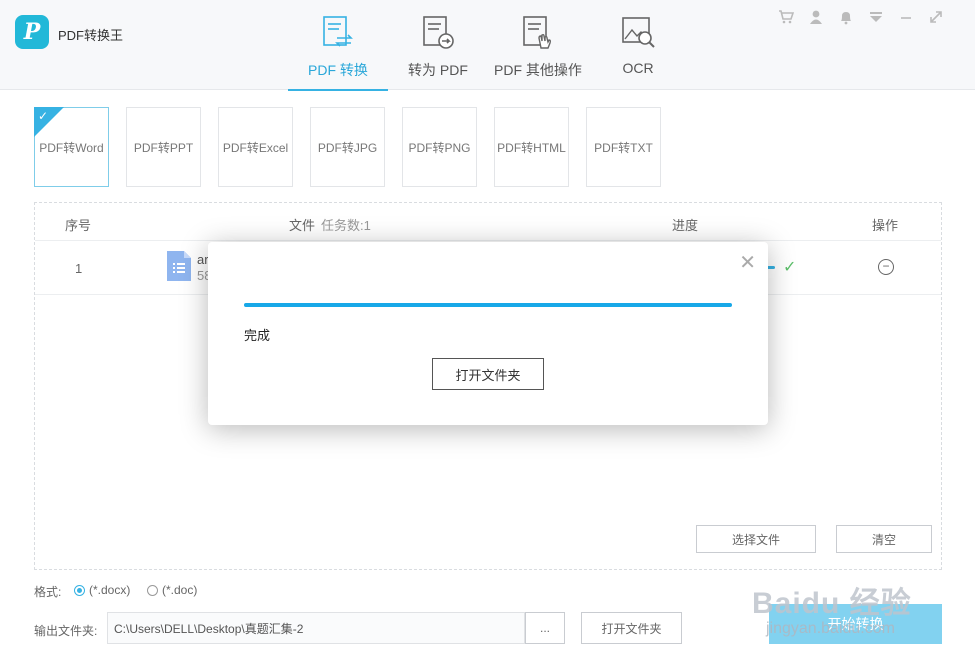 This screenshot has height=667, width=975. Describe the element at coordinates (302, 225) in the screenshot. I see `header-file: 文件` at that location.